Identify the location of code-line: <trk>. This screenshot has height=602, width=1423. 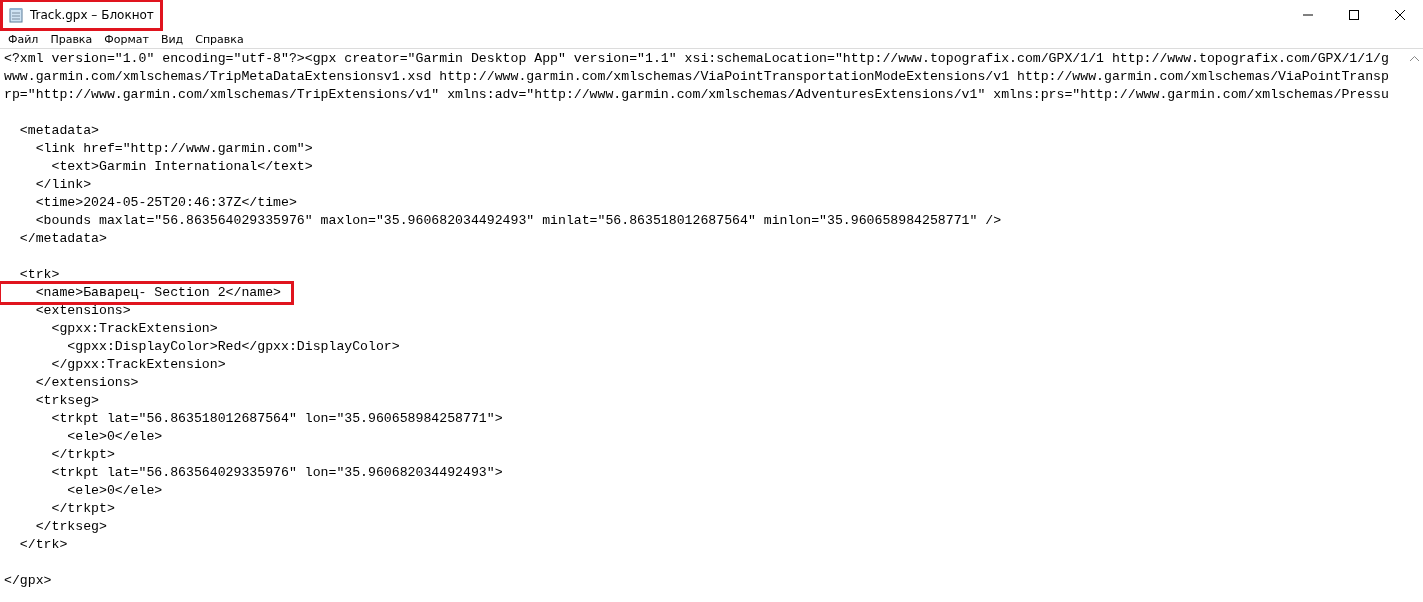
(39, 275).